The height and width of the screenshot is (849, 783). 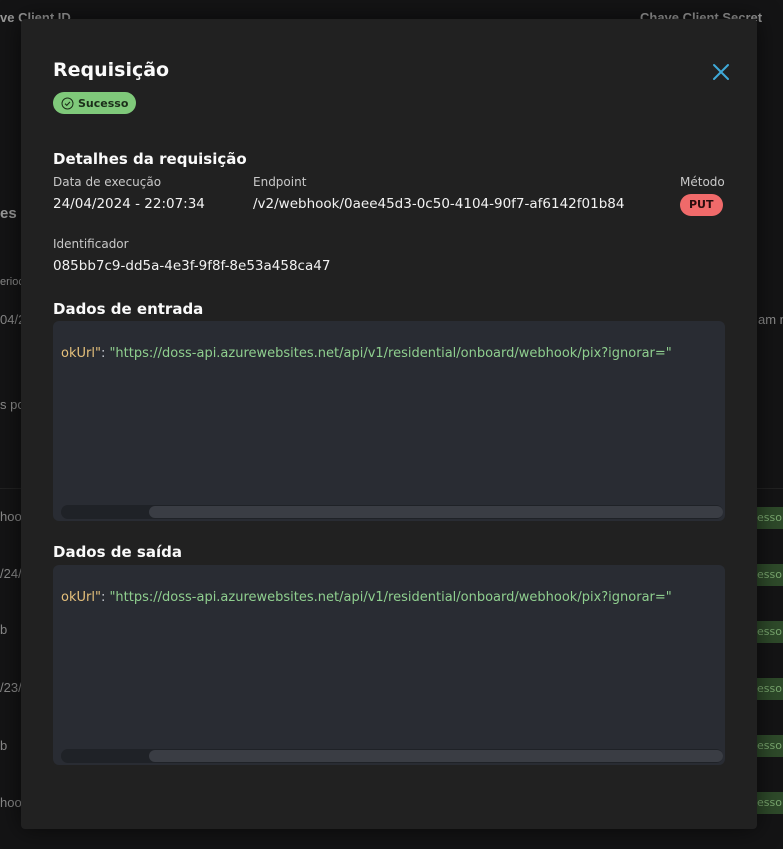 I want to click on input-data-title: Dados de entrada, so click(x=128, y=309).